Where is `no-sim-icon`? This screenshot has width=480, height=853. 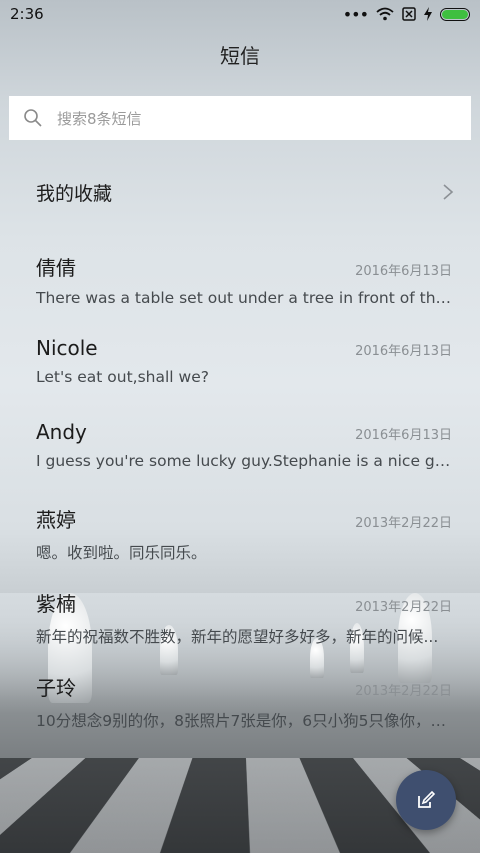 no-sim-icon is located at coordinates (409, 14).